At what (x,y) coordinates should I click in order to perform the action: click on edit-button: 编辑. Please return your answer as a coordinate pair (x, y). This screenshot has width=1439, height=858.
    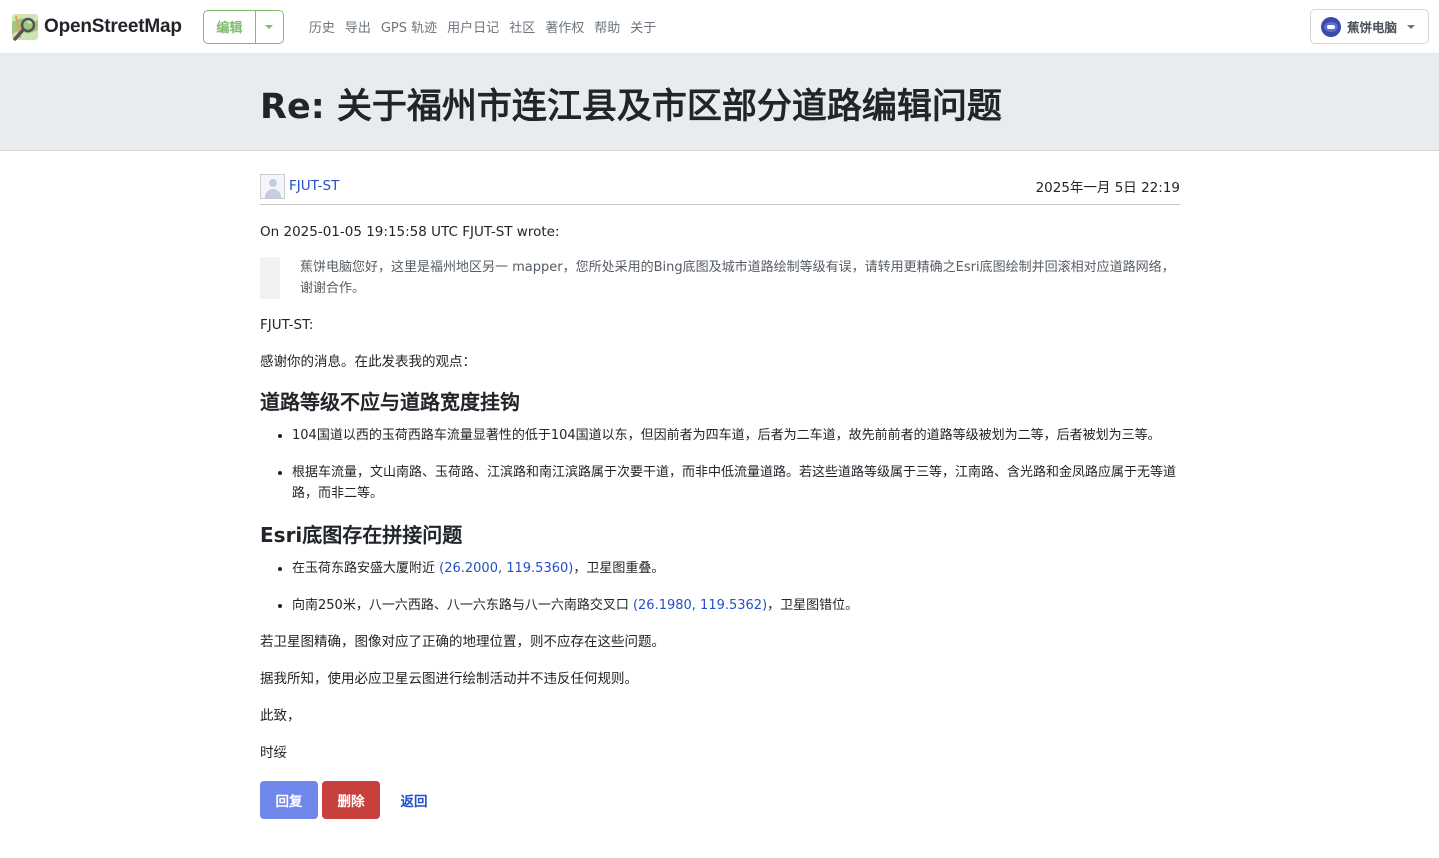
    Looking at the image, I should click on (230, 26).